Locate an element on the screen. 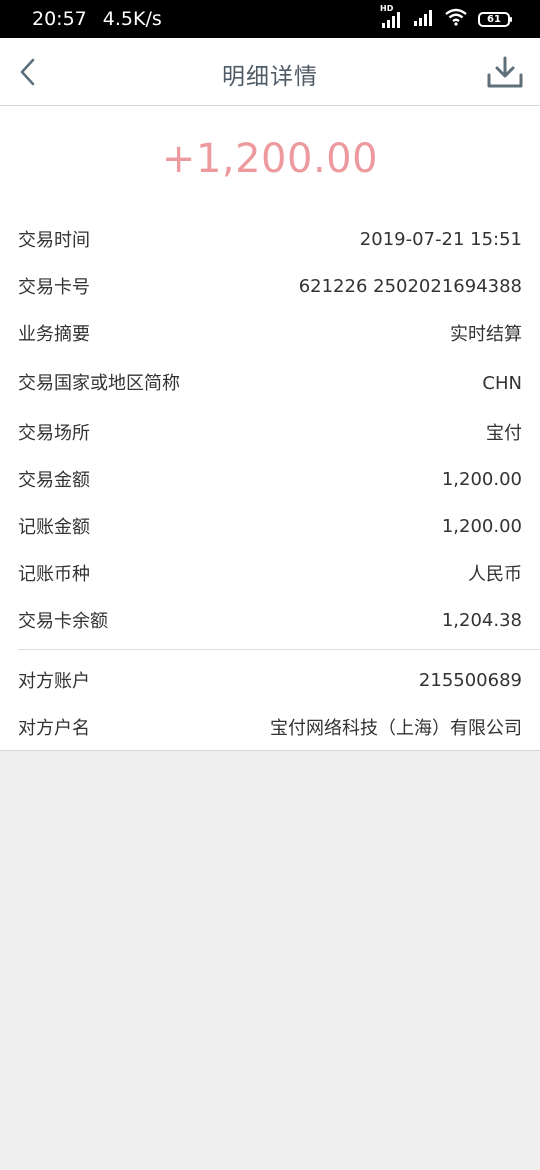 Image resolution: width=540 pixels, height=1170 pixels. nav-bar: 明细详情 is located at coordinates (270, 72).